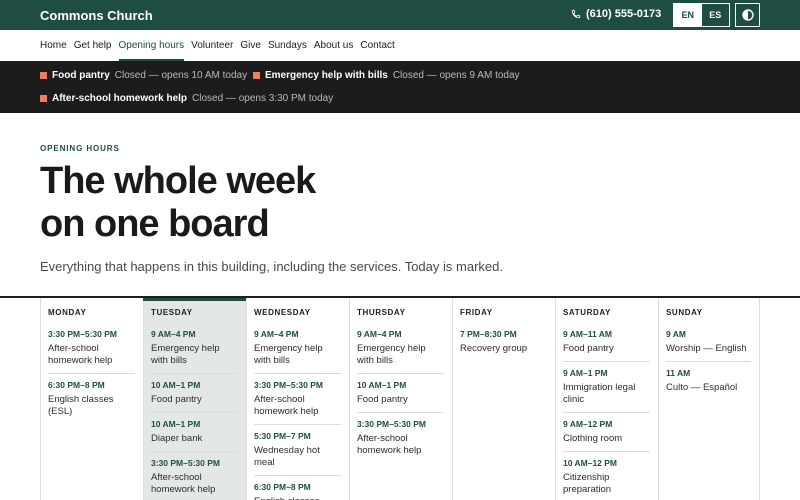  I want to click on status-service-name: After-school homework help, so click(120, 98).